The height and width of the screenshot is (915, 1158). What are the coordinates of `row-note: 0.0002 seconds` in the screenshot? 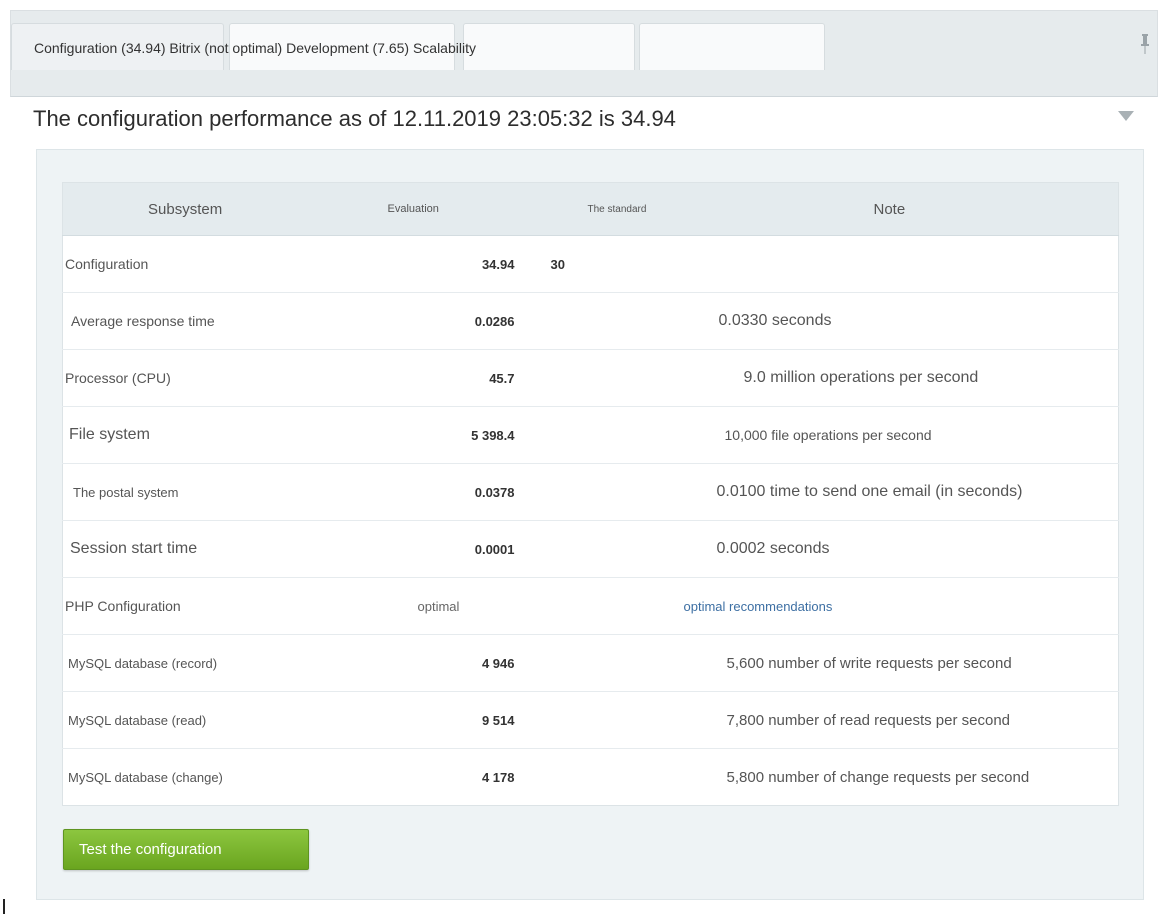 It's located at (883, 549).